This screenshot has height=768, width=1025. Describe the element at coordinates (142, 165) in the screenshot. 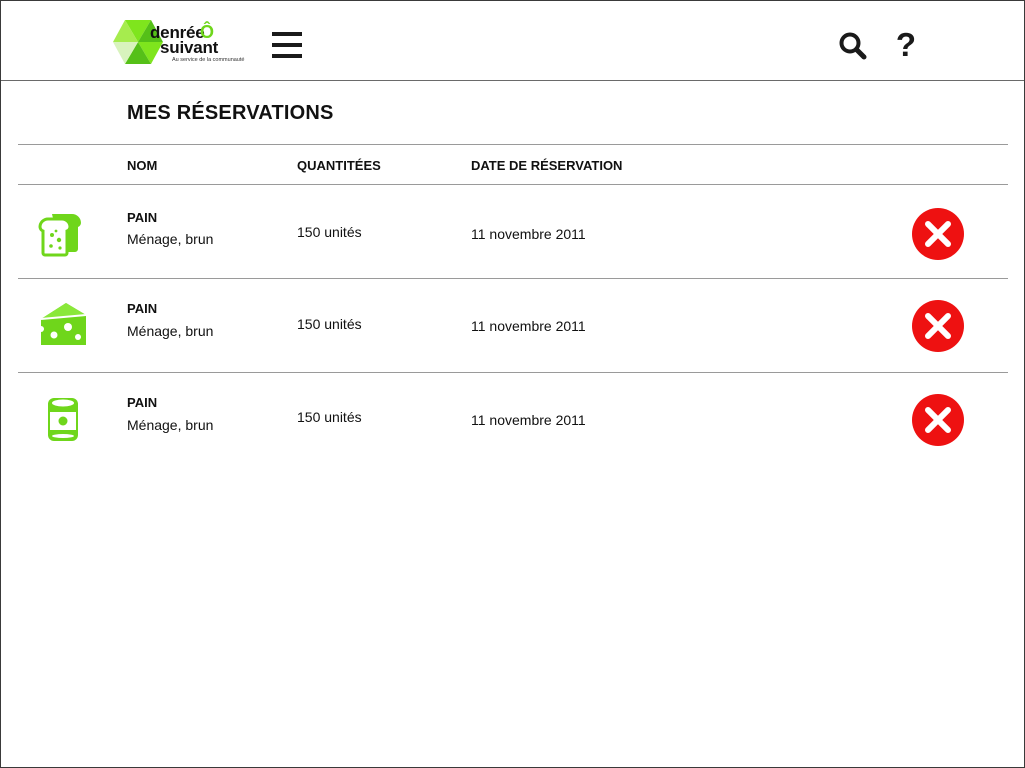

I see `column-header-name: NOM` at that location.